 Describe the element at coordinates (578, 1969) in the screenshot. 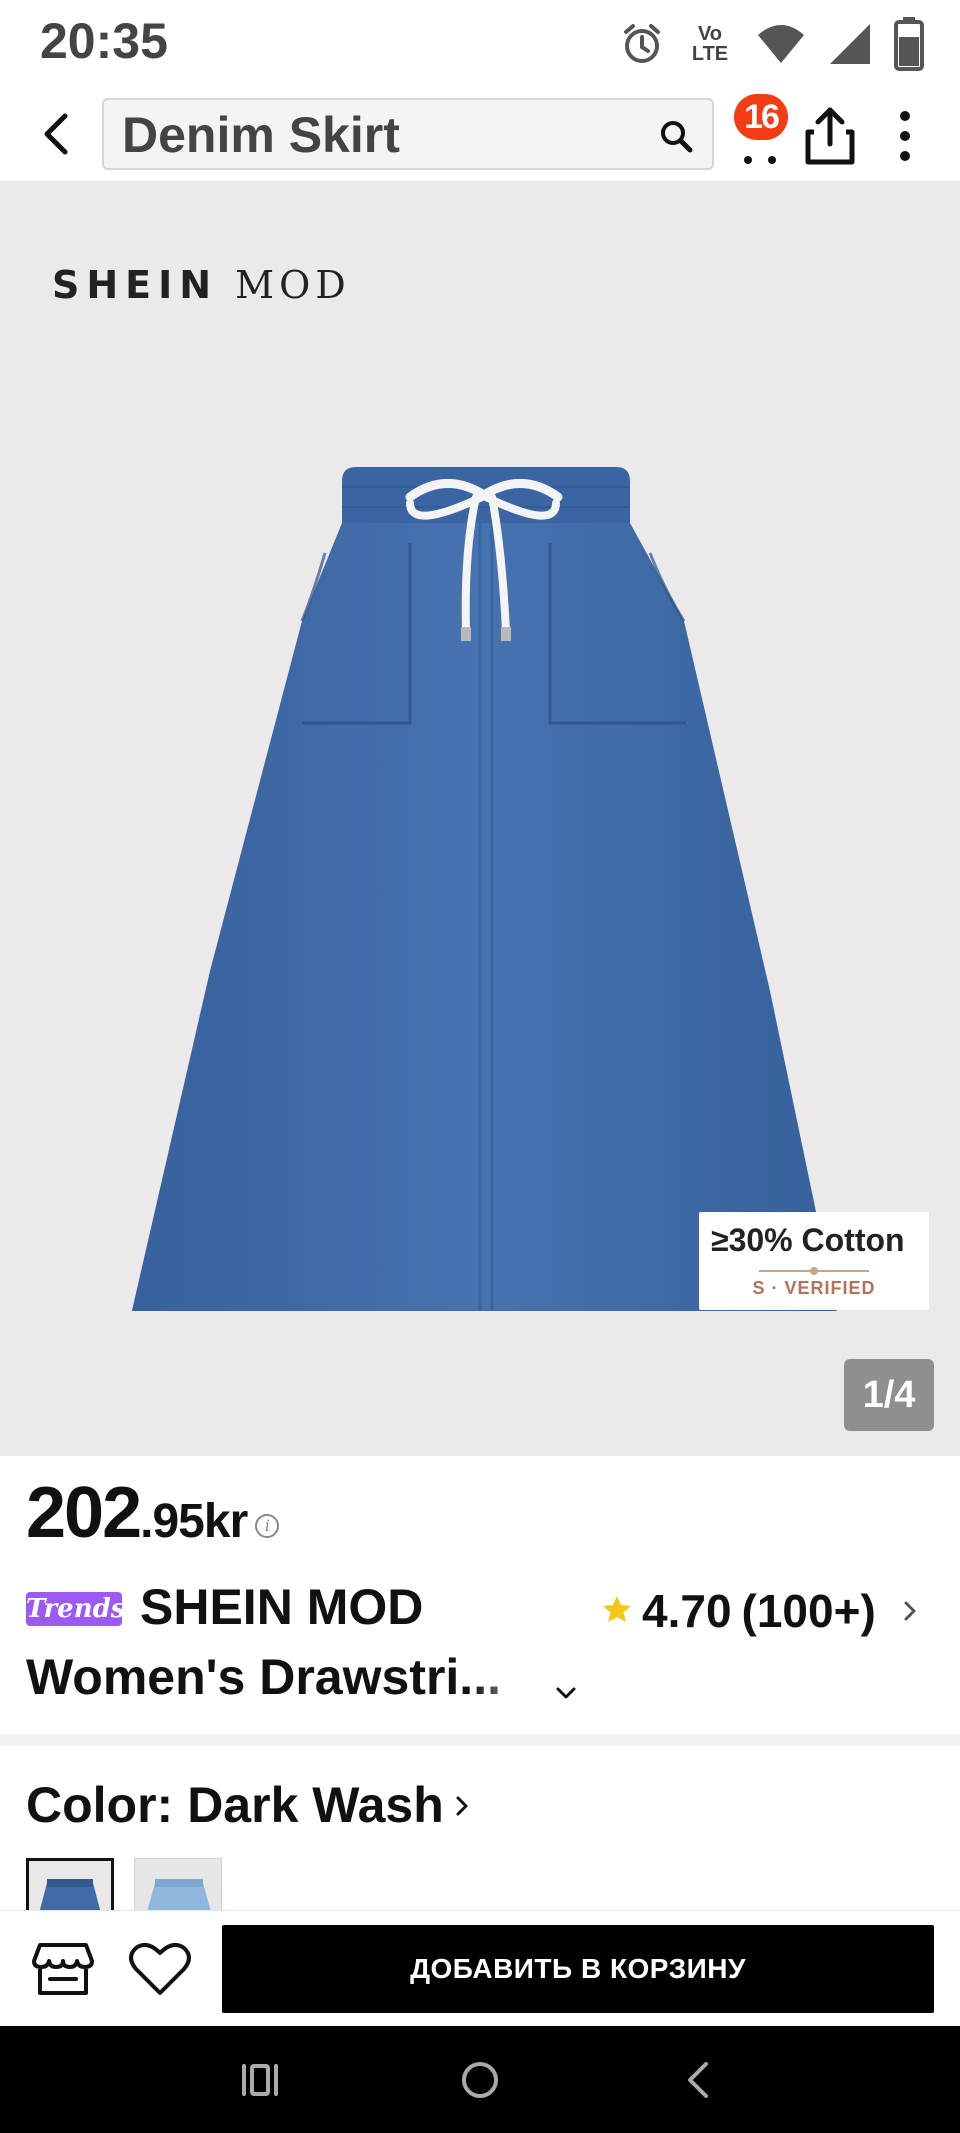

I see `add-to-cart-button: ДОБАВИТЬ В КОРЗИНУ` at that location.